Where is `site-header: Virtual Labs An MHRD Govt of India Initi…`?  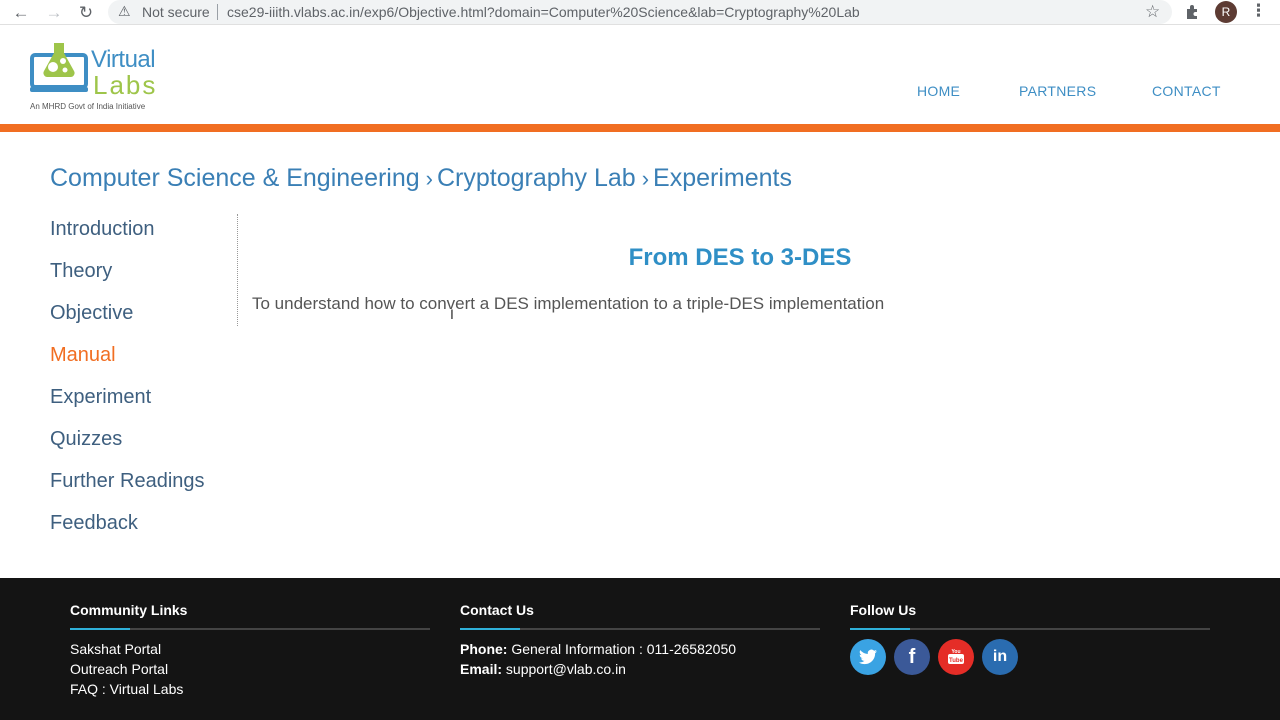 site-header: Virtual Labs An MHRD Govt of India Initi… is located at coordinates (640, 75).